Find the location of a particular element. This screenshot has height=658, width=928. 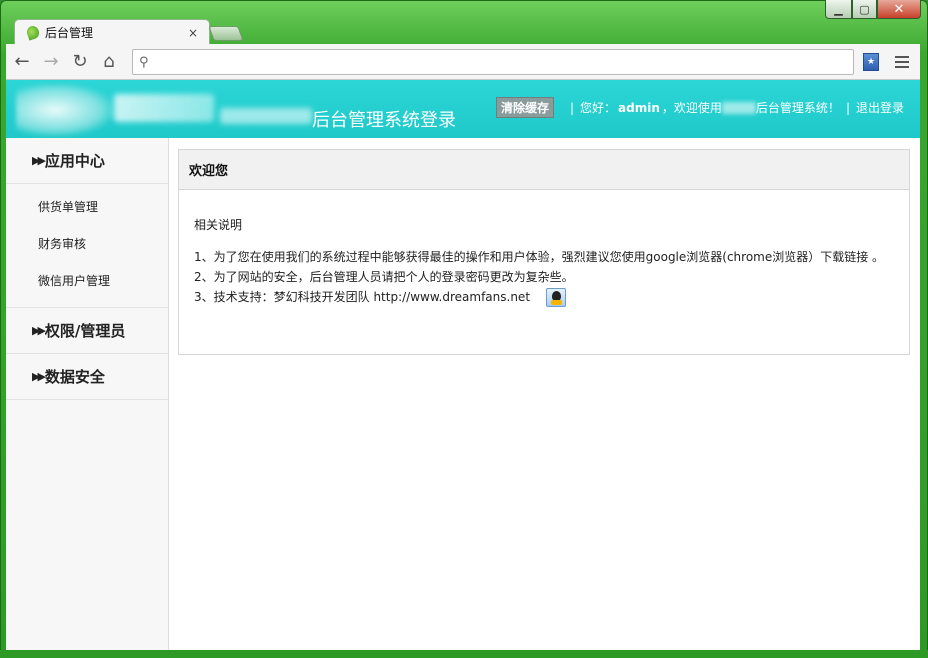

sidebar-group-app-center: ▶▶ 应用中心 is located at coordinates (87, 161).